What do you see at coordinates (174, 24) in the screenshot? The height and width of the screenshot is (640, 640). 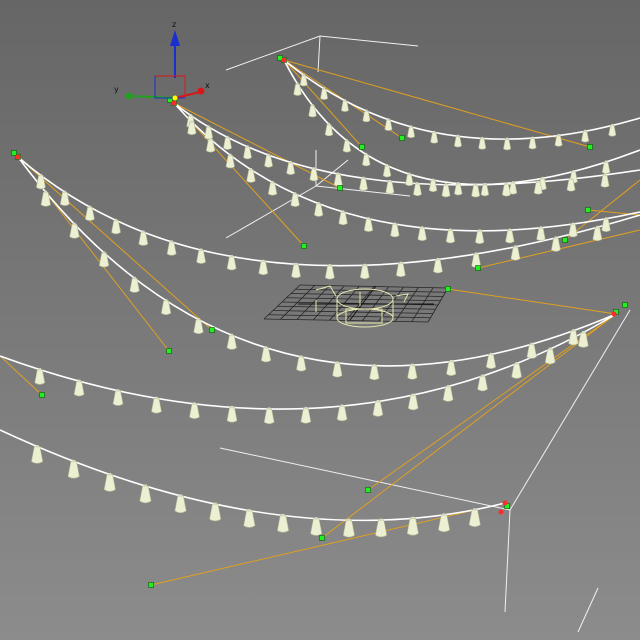 I see `z-axis-label: z` at bounding box center [174, 24].